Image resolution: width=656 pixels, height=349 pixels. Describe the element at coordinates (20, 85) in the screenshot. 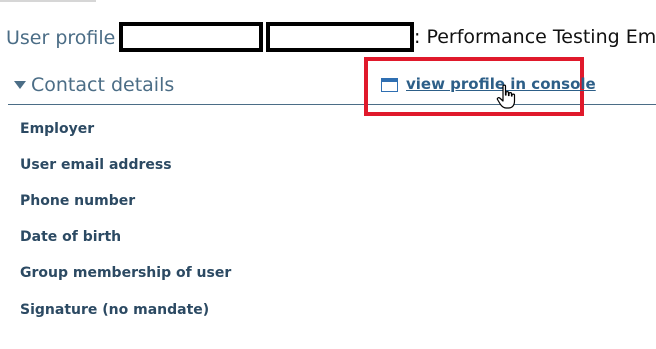

I see `triangle-down-icon` at that location.